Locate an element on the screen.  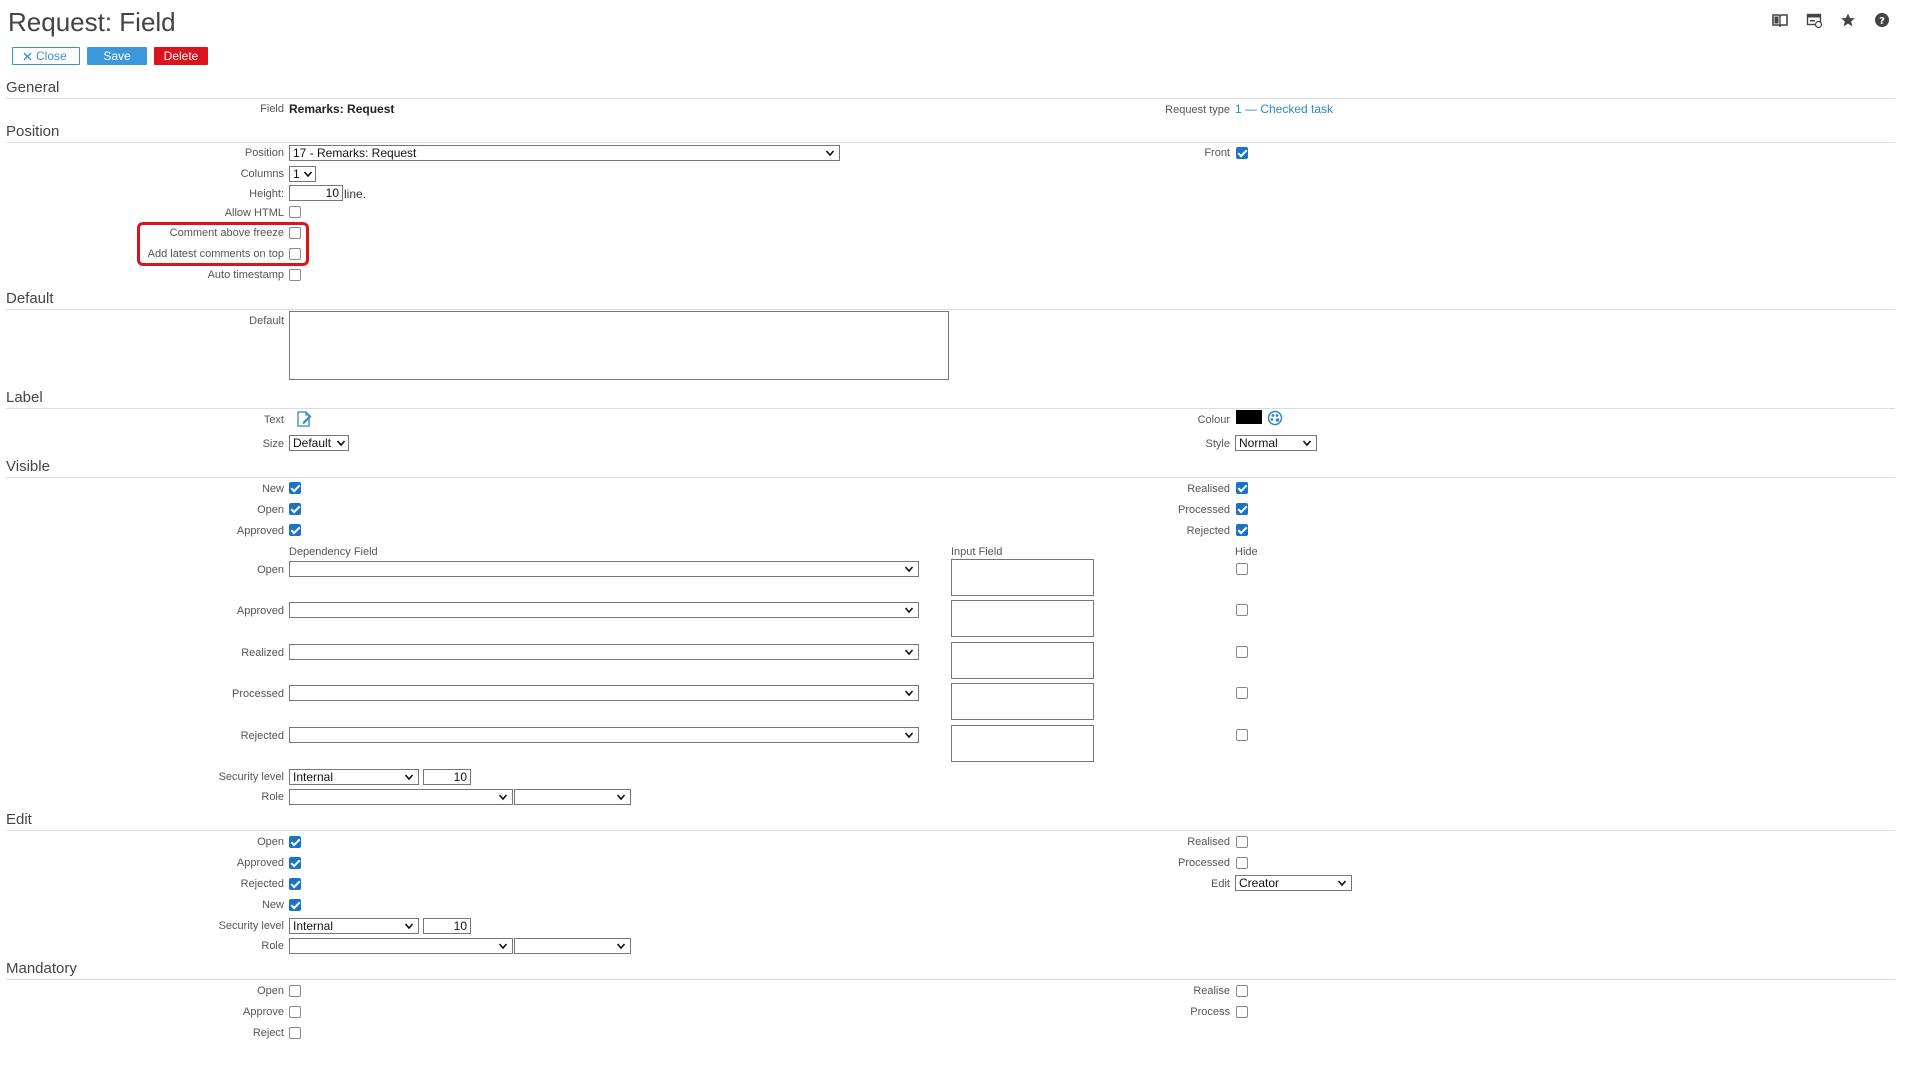
style-select: Normal is located at coordinates (1276, 443).